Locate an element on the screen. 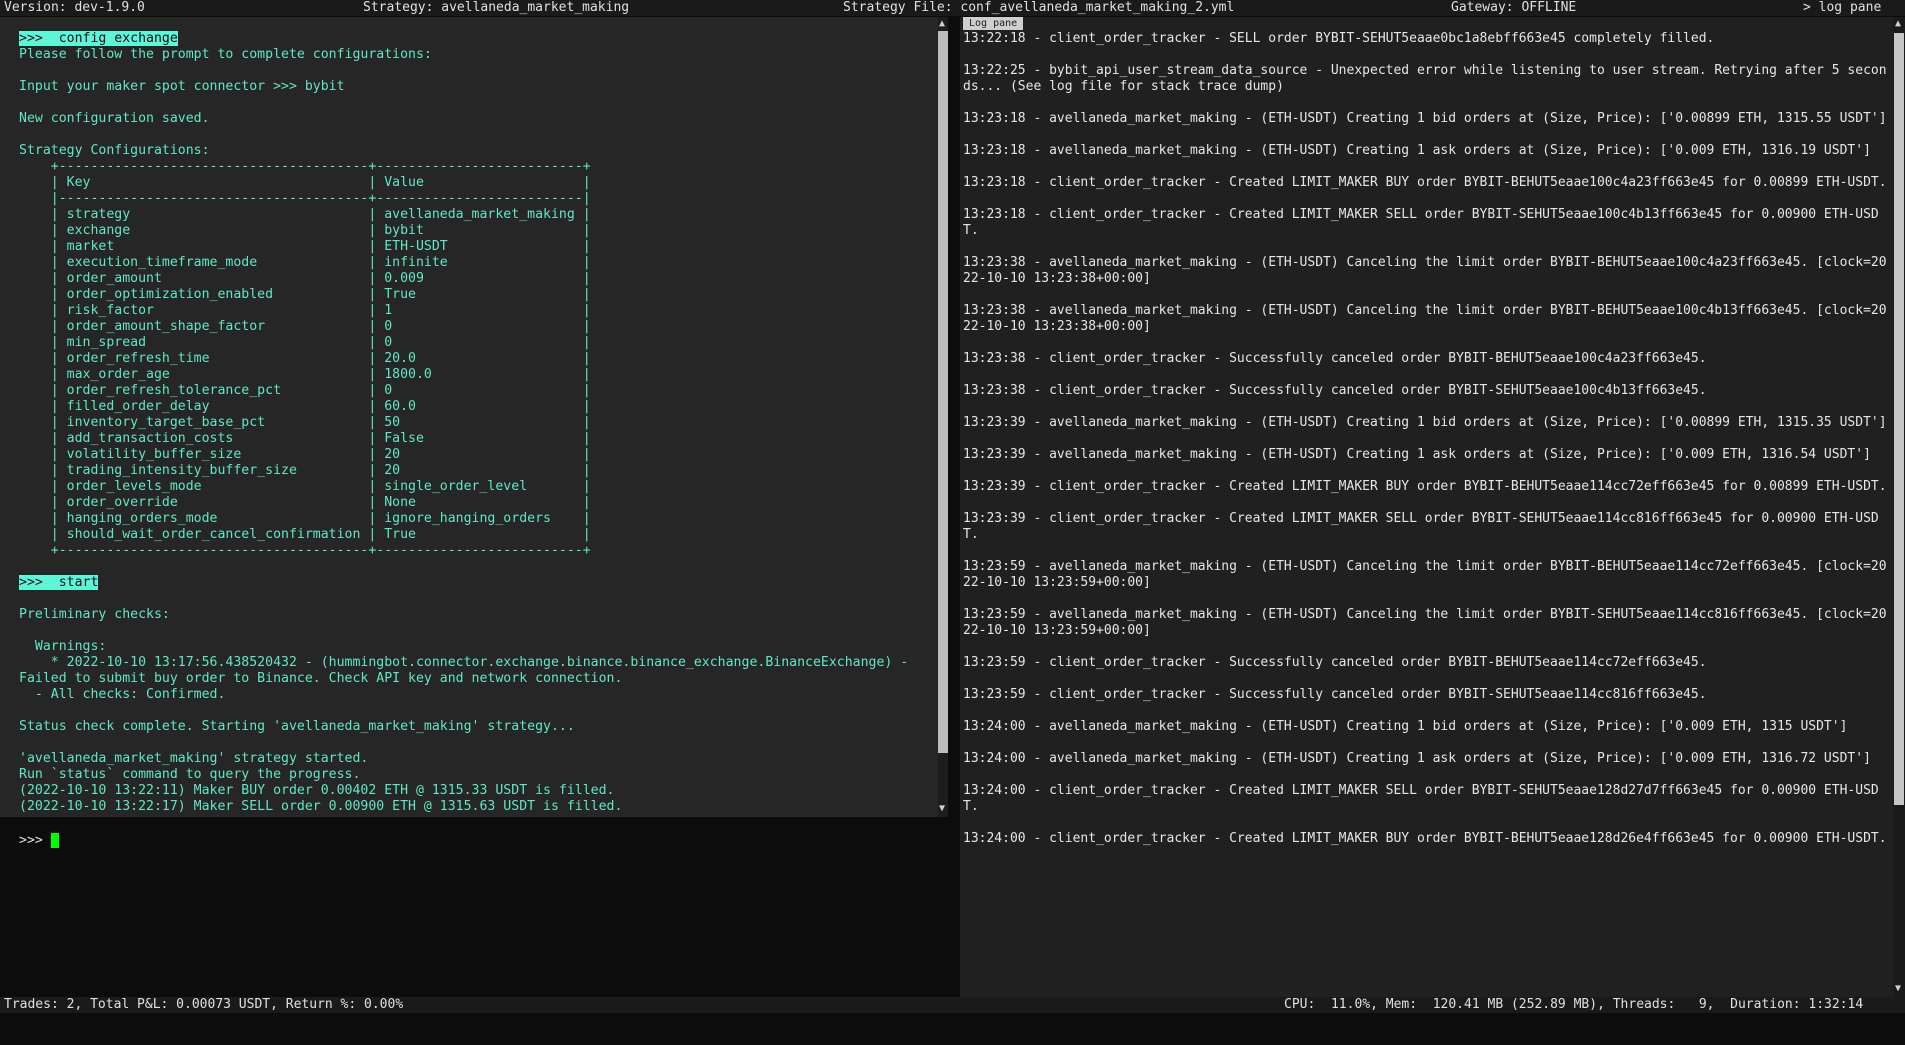 Image resolution: width=1905 pixels, height=1045 pixels. output-line: | add_transaction_costs | False | is located at coordinates (305, 438).